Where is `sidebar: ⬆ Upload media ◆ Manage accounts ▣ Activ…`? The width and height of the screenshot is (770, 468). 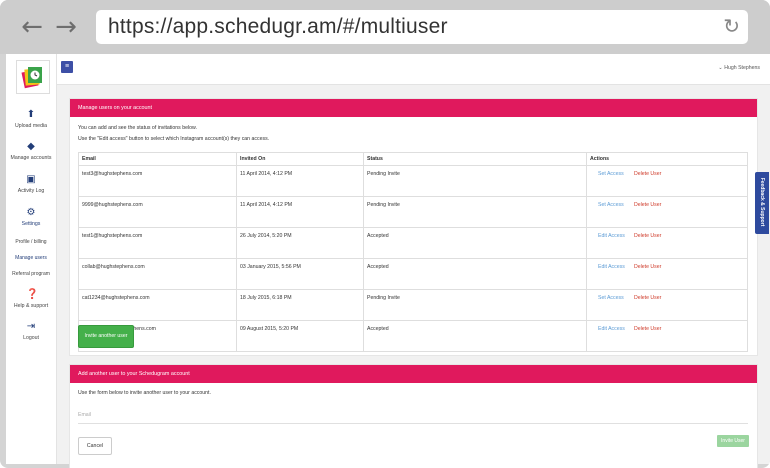
sidebar: ⬆ Upload media ◆ Manage accounts ▣ Activ… is located at coordinates (31, 259).